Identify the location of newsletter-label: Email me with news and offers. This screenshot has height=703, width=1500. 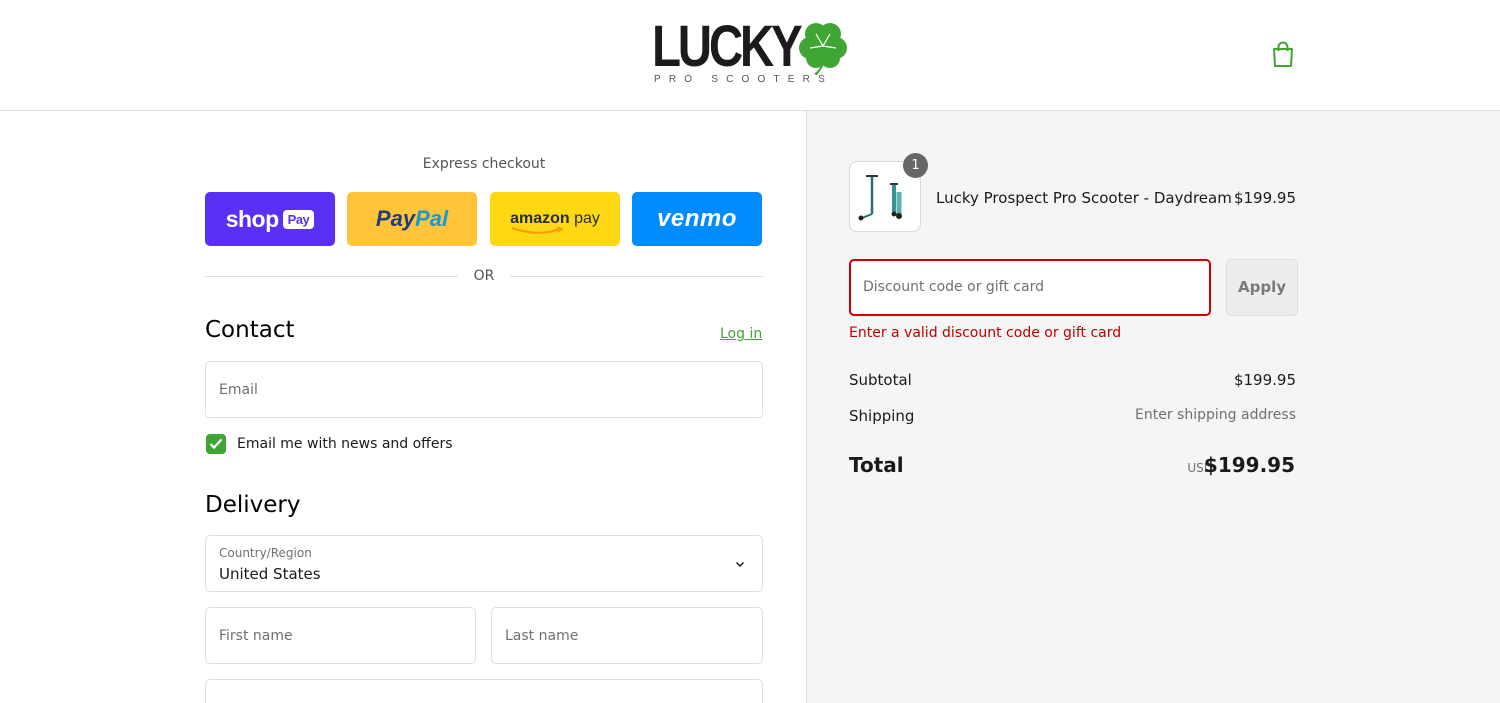
(345, 444).